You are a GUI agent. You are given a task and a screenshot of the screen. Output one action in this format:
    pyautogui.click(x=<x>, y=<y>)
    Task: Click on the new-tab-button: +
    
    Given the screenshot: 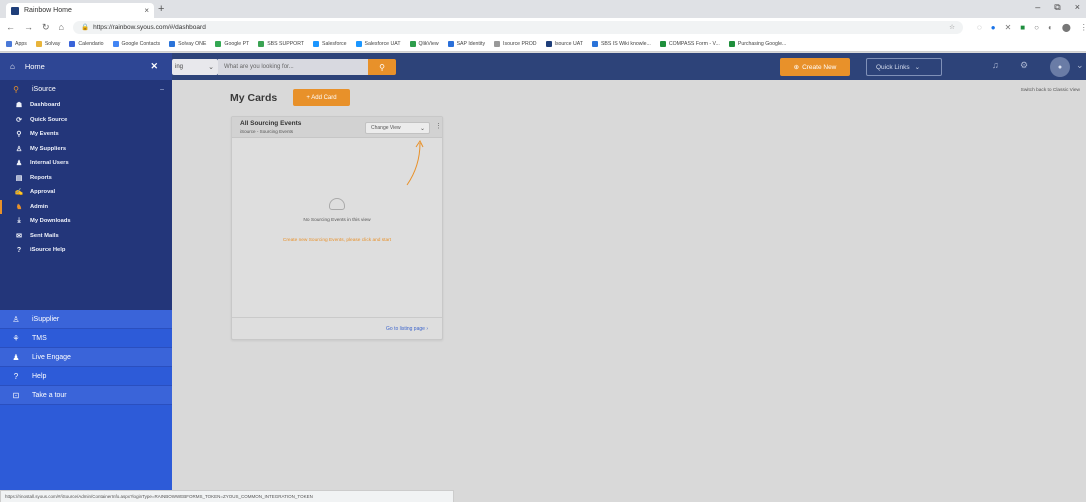 What is the action you would take?
    pyautogui.click(x=161, y=9)
    